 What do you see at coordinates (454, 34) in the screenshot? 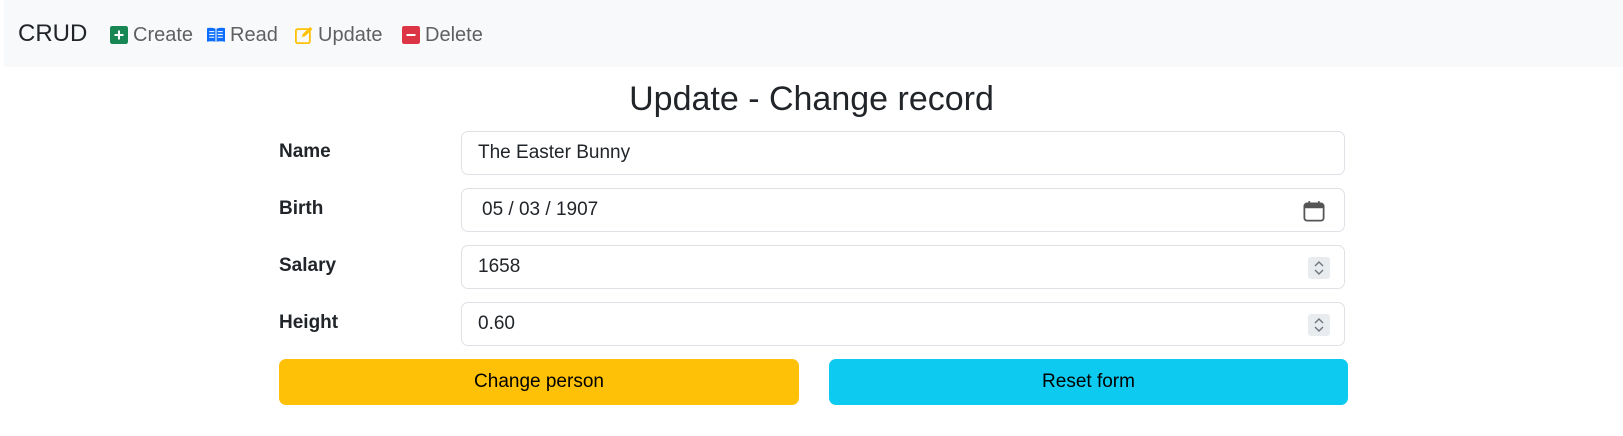
I see `nav-item-label: Delete` at bounding box center [454, 34].